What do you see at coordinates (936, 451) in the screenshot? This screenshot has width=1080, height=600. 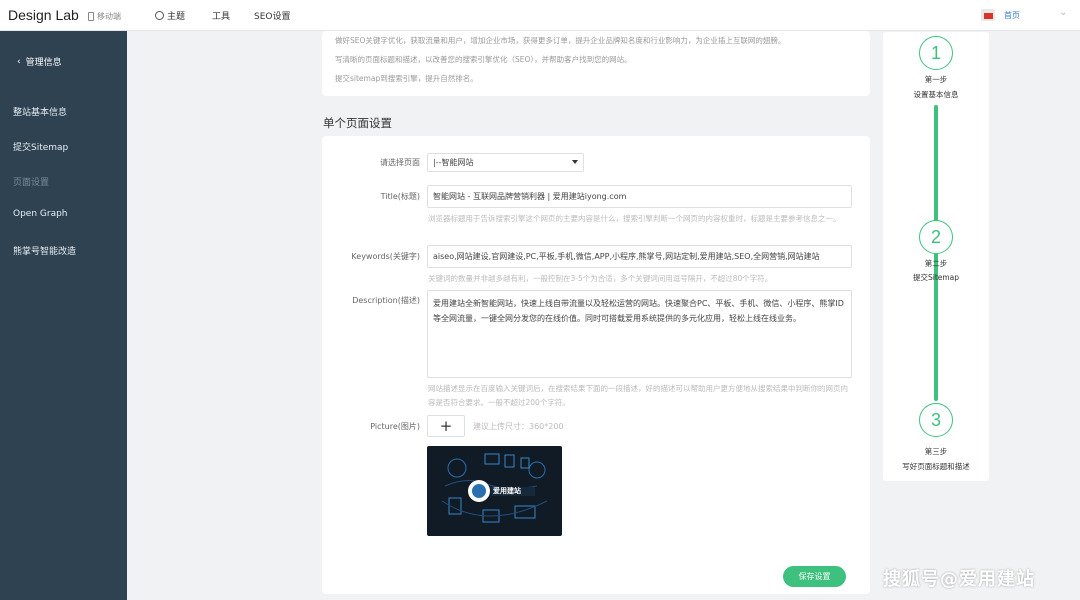 I see `step-3-label: 第三步` at bounding box center [936, 451].